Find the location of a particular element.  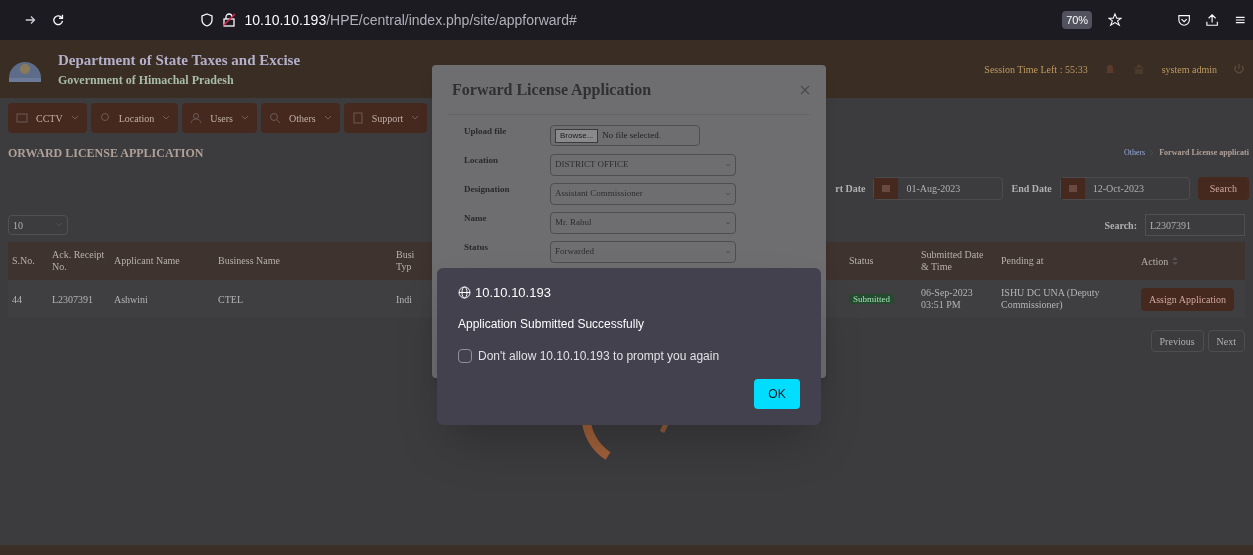

page-length-select: 10 is located at coordinates (38, 225).